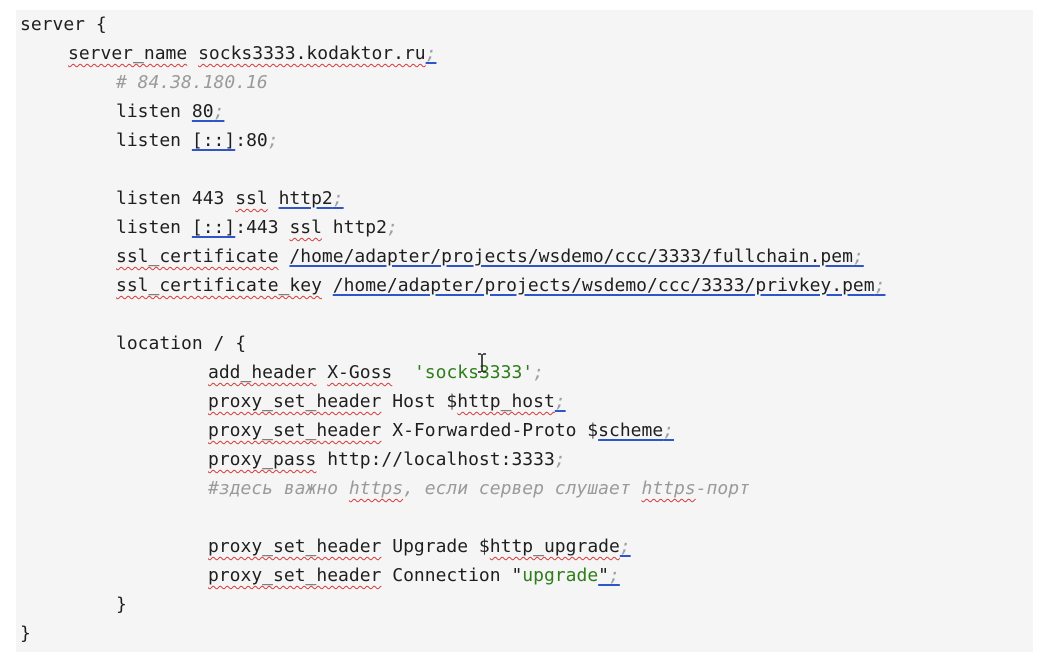 The height and width of the screenshot is (661, 1057). I want to click on server-block-close: }, so click(25, 633).